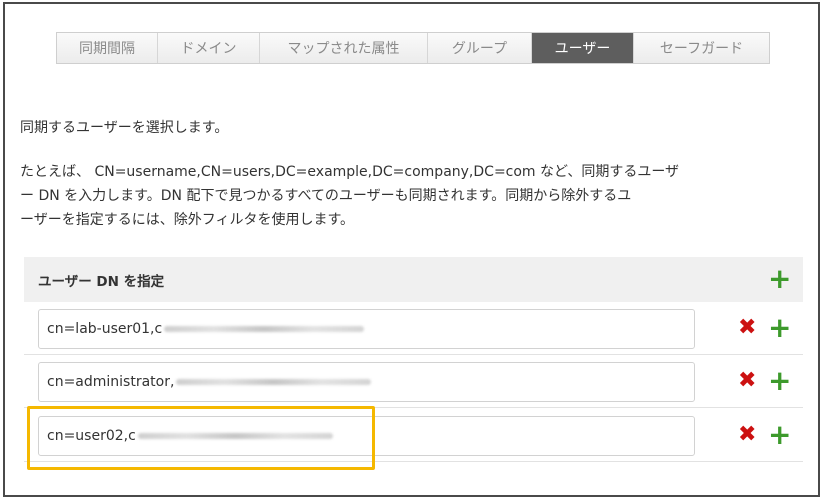 This screenshot has width=826, height=503. I want to click on user-dn-row: cn=administrator, ✖ +, so click(413, 382).